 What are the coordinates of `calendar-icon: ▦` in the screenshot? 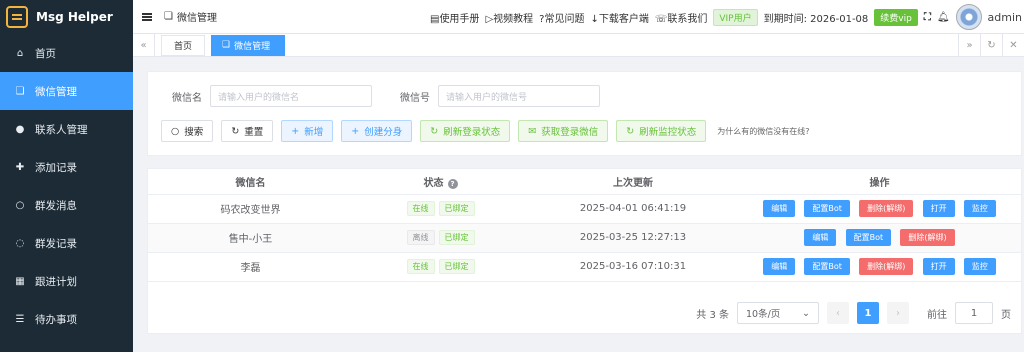 It's located at (20, 281).